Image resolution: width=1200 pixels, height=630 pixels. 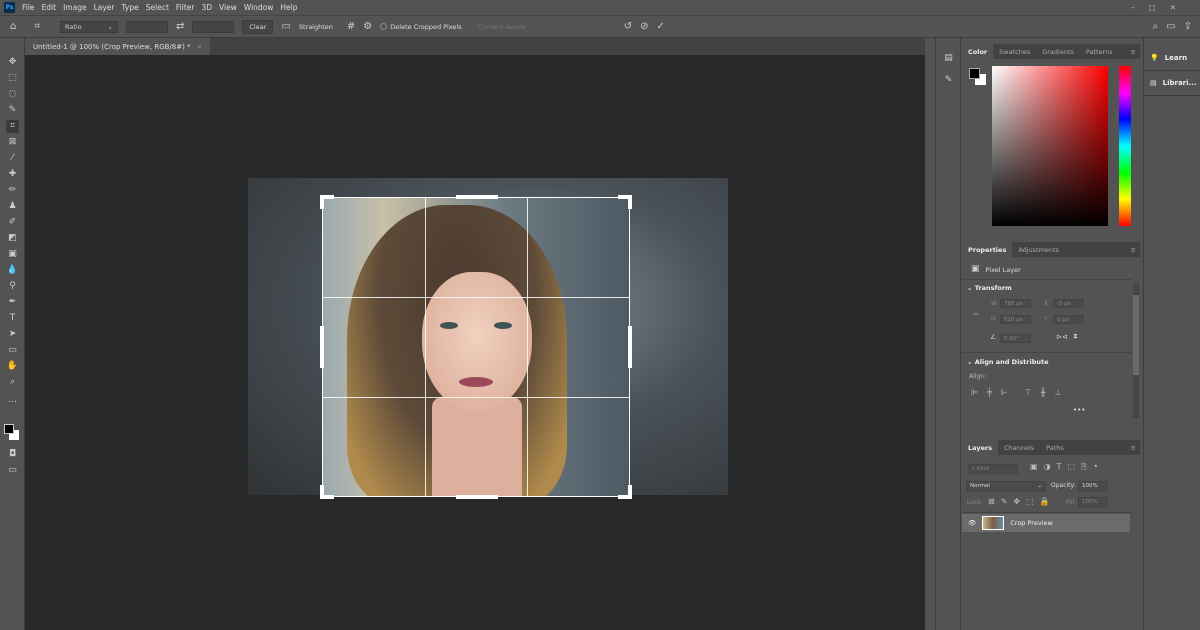 I want to click on crop-handle-top, so click(x=477, y=197).